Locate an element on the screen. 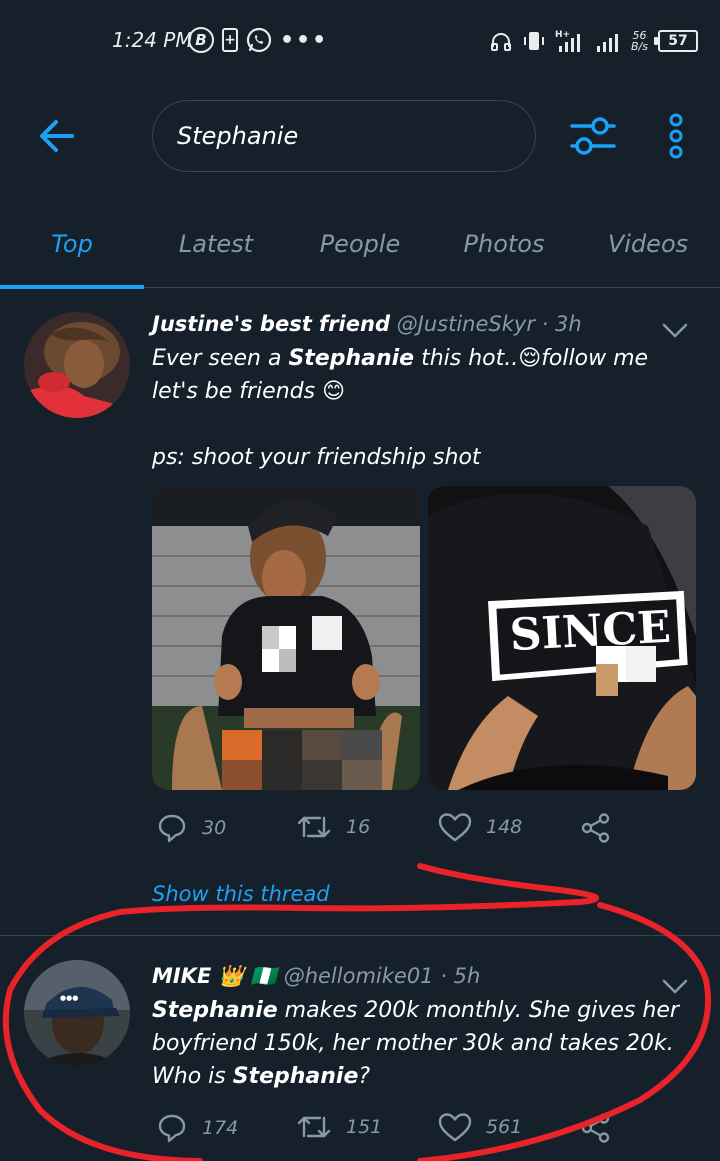 The image size is (720, 1161). photo-1-image is located at coordinates (286, 638).